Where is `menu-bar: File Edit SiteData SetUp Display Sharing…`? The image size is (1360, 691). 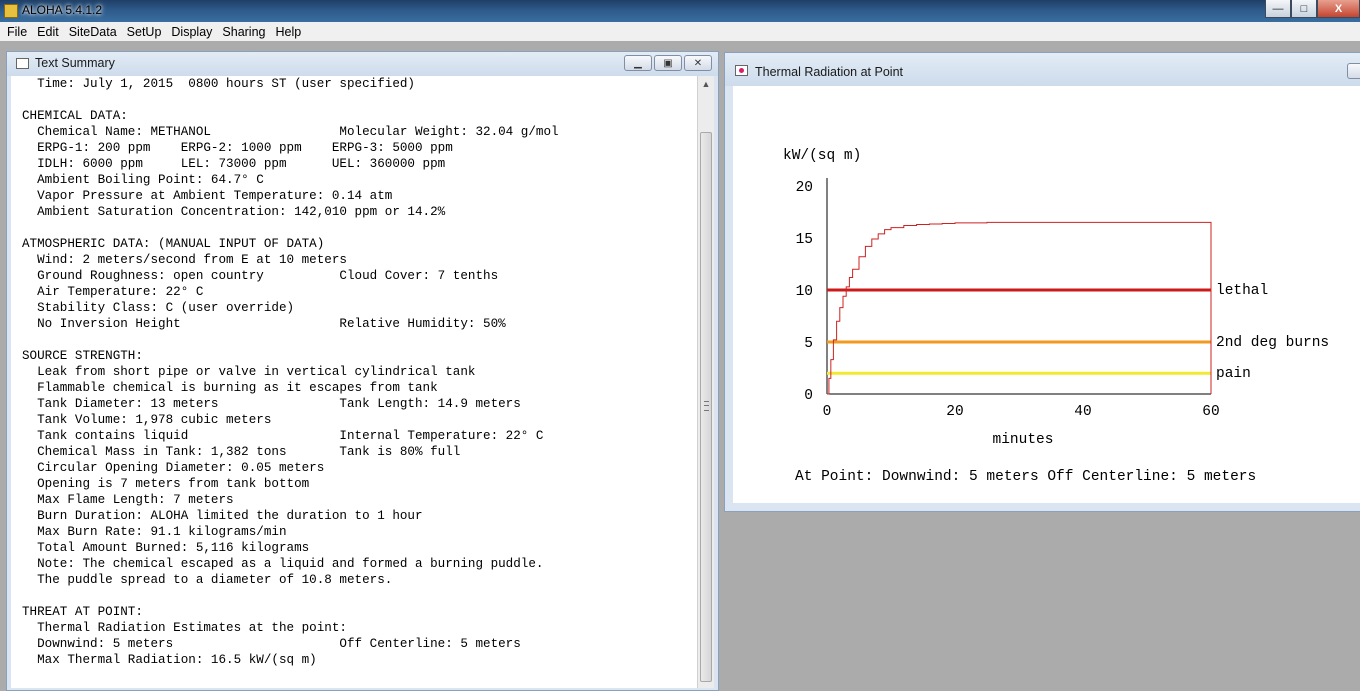
menu-bar: File Edit SiteData SetUp Display Sharing… is located at coordinates (680, 31).